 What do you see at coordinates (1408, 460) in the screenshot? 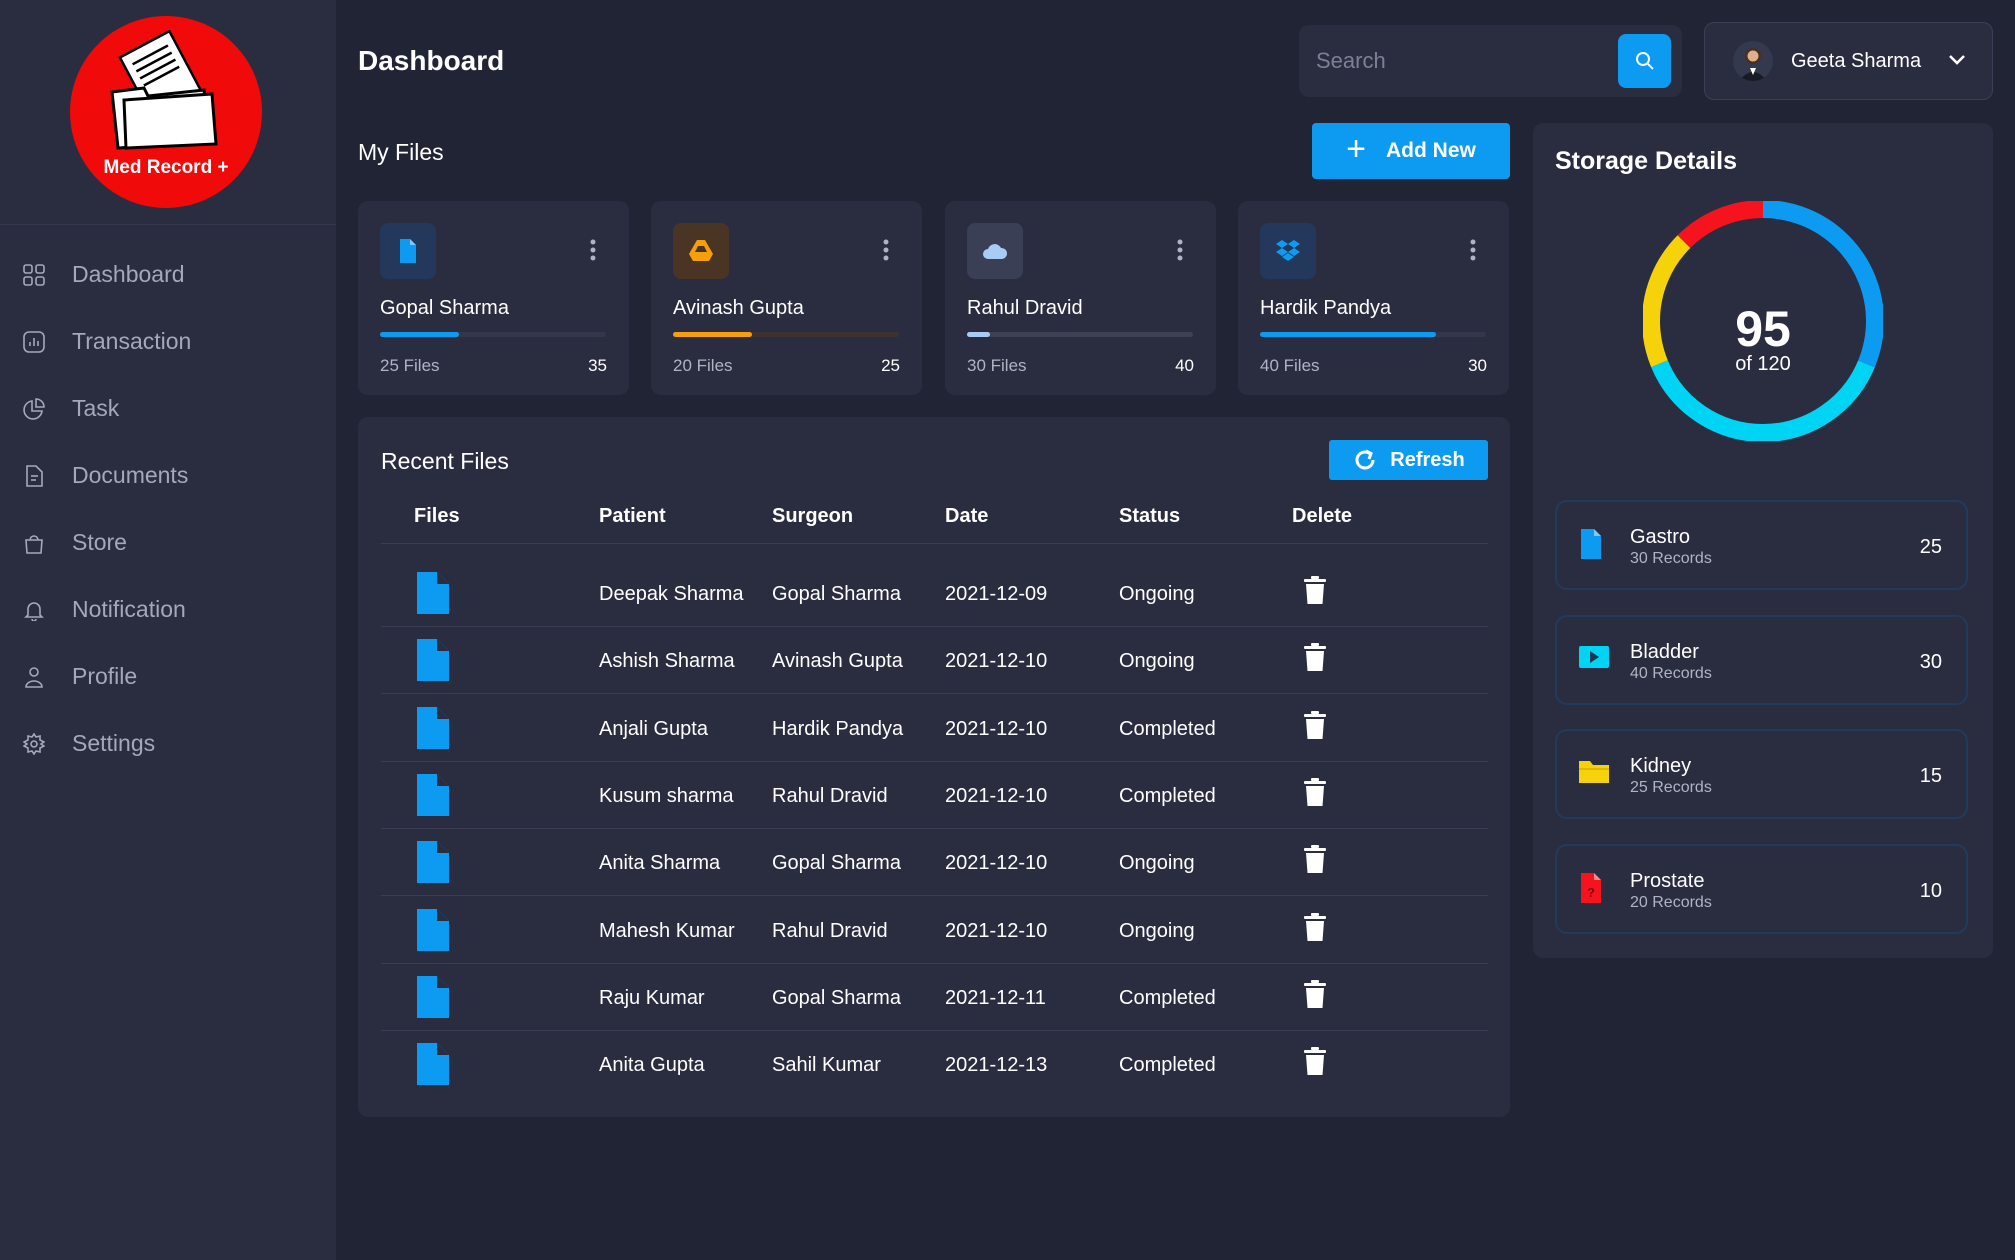
I see `refresh-button: Refresh` at bounding box center [1408, 460].